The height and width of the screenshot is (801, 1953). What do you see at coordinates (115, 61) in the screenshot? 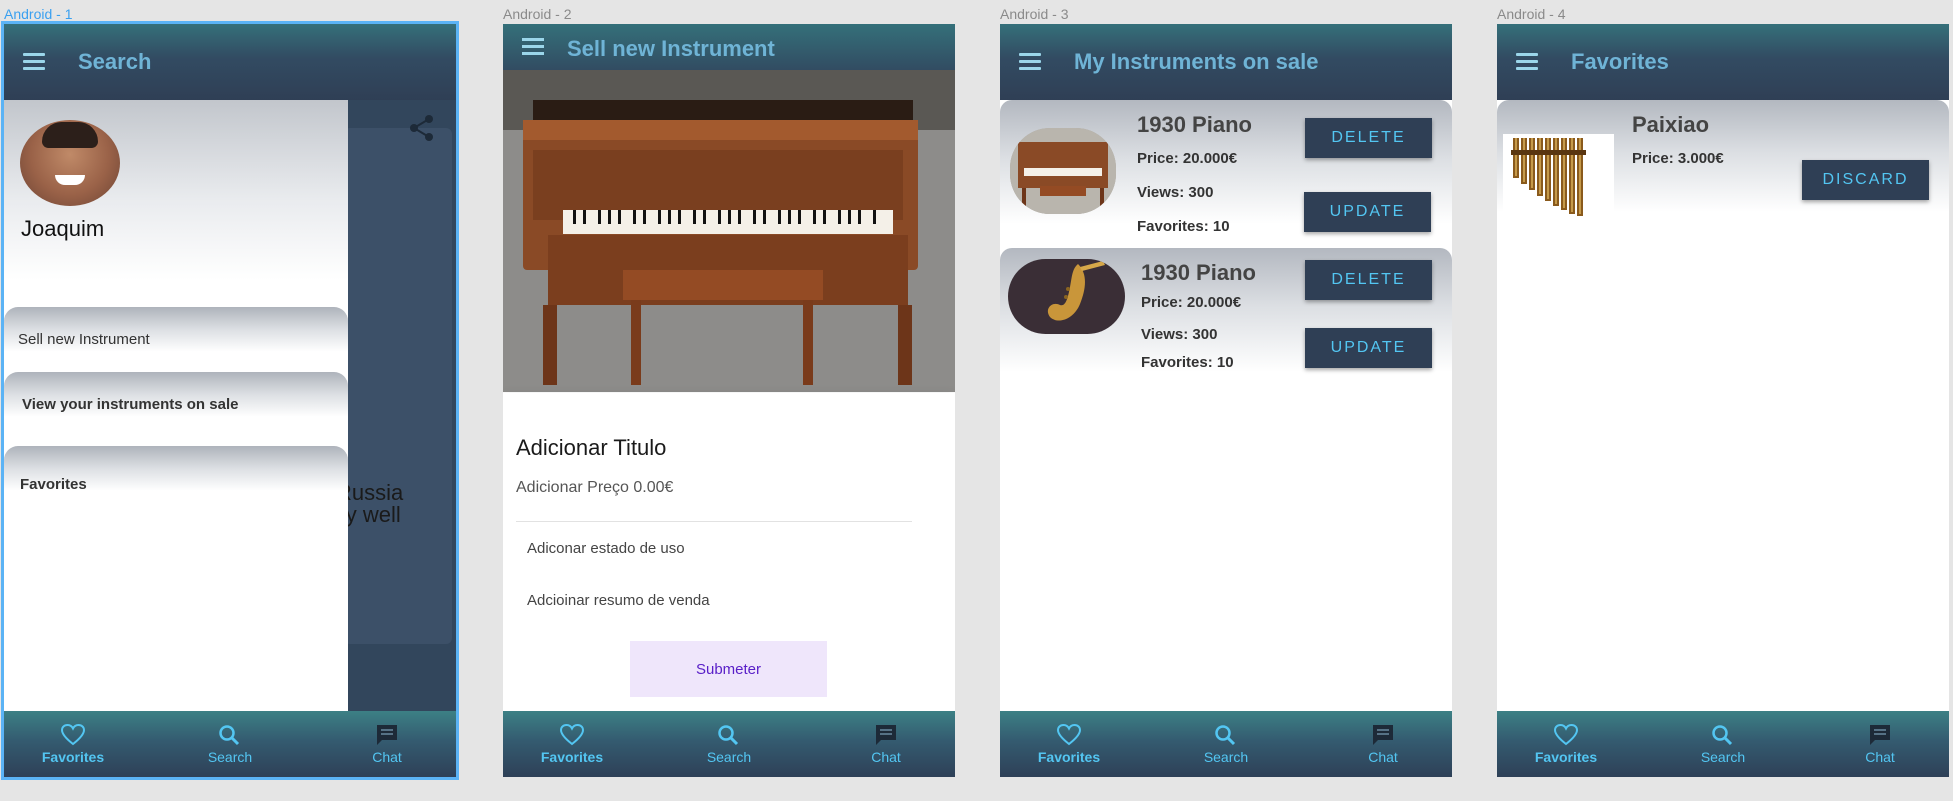
I see `page-title: Search` at bounding box center [115, 61].